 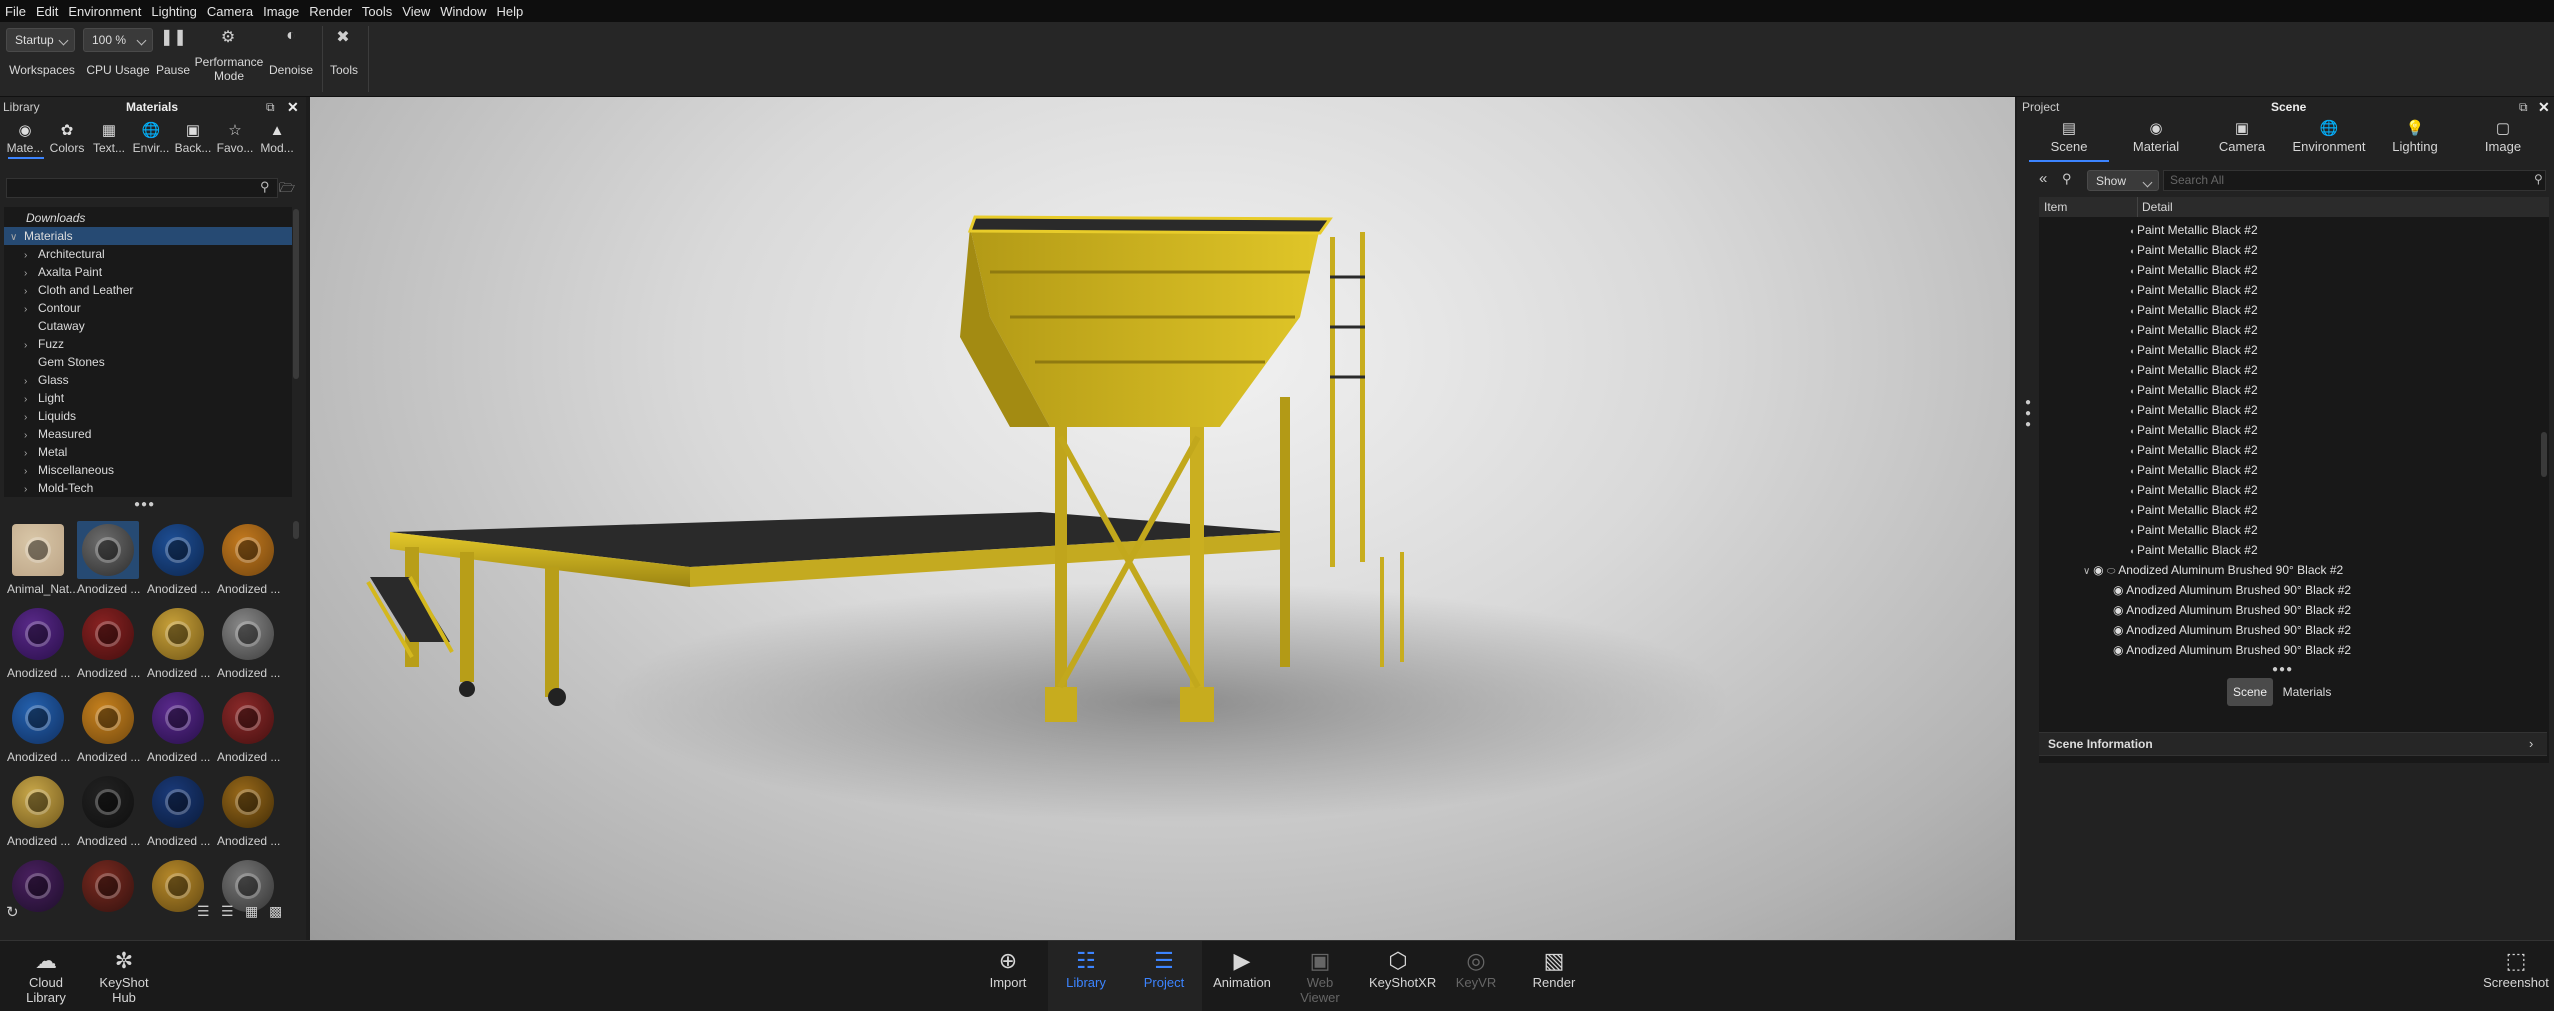 What do you see at coordinates (1402, 976) in the screenshot?
I see `keyshotxr-button: ⬡ KeyShotXR` at bounding box center [1402, 976].